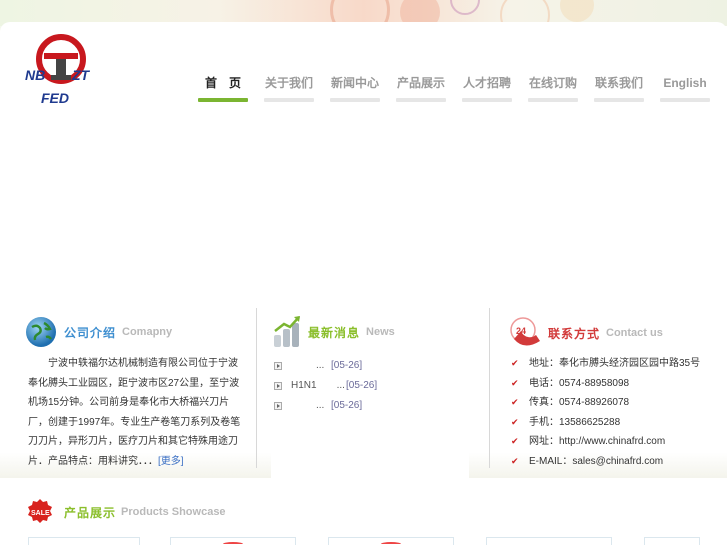 The width and height of the screenshot is (727, 545). What do you see at coordinates (574, 333) in the screenshot?
I see `contact-title-cn: 联系方式` at bounding box center [574, 333].